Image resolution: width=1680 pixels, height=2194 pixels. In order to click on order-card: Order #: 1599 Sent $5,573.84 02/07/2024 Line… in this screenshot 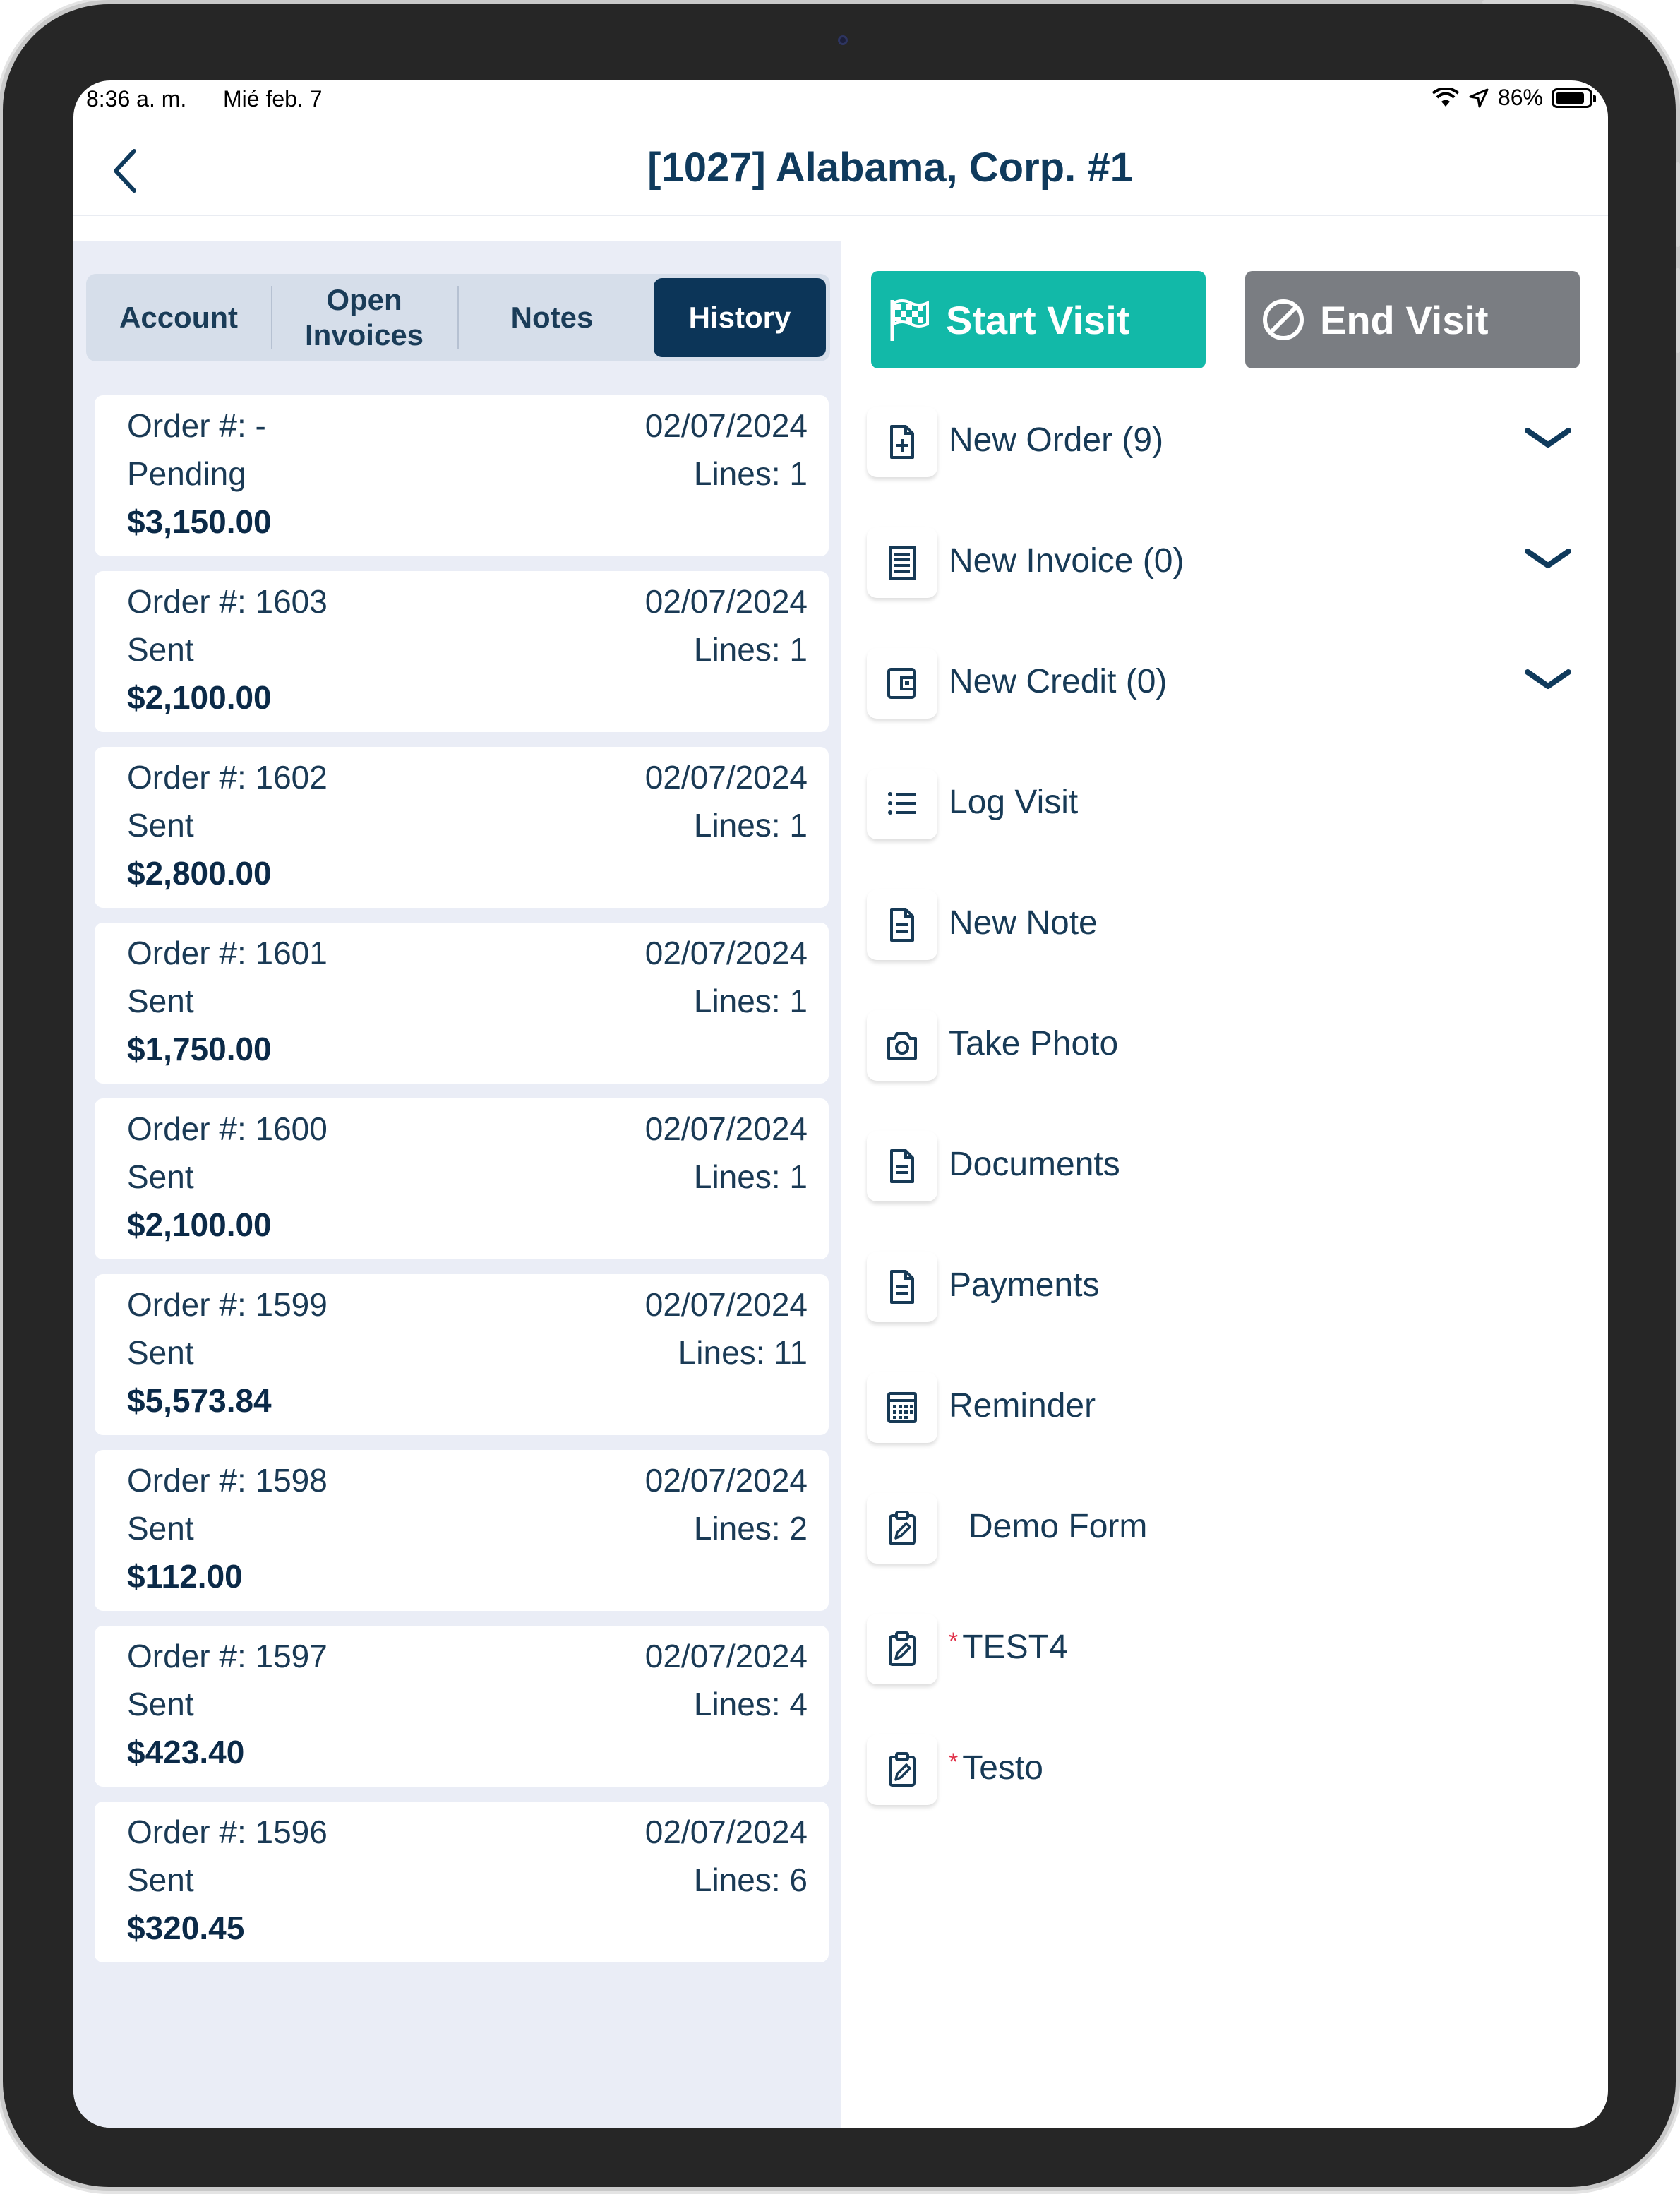, I will do `click(462, 1354)`.